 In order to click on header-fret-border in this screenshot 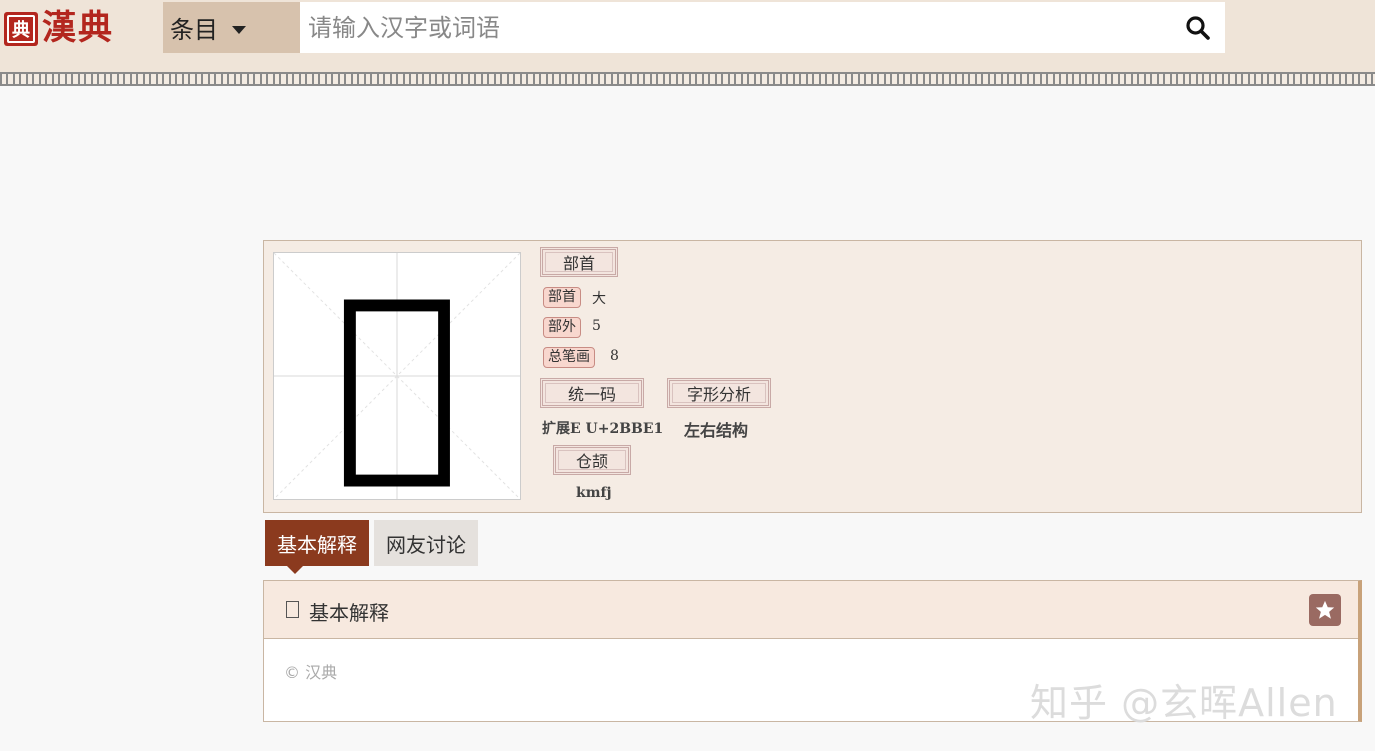, I will do `click(687, 79)`.